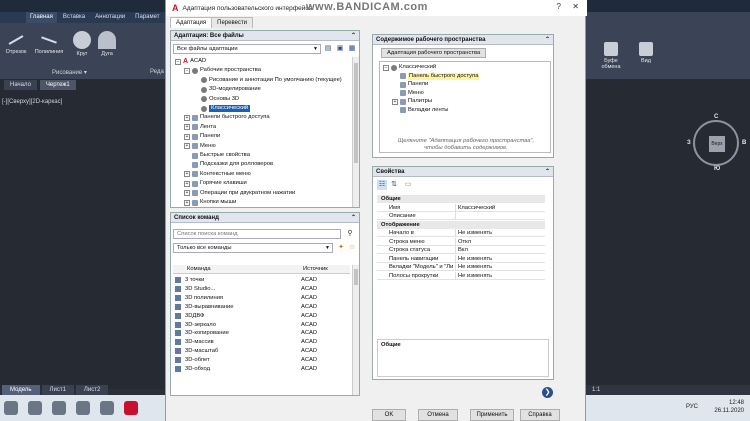 This screenshot has width=750, height=421. I want to click on category-general: Общие, so click(461, 199).